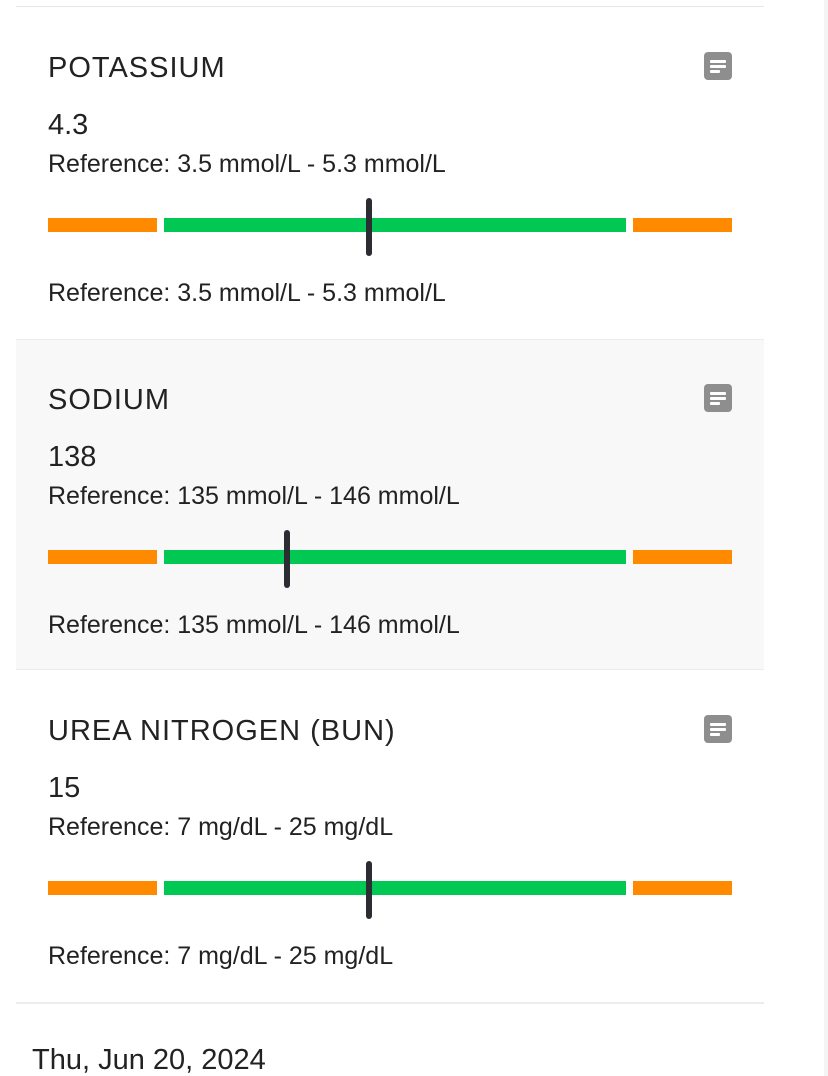 The image size is (828, 1076). Describe the element at coordinates (254, 625) in the screenshot. I see `reference-range-footer: Reference: 135 mmol/L - 146 mmol/L` at that location.